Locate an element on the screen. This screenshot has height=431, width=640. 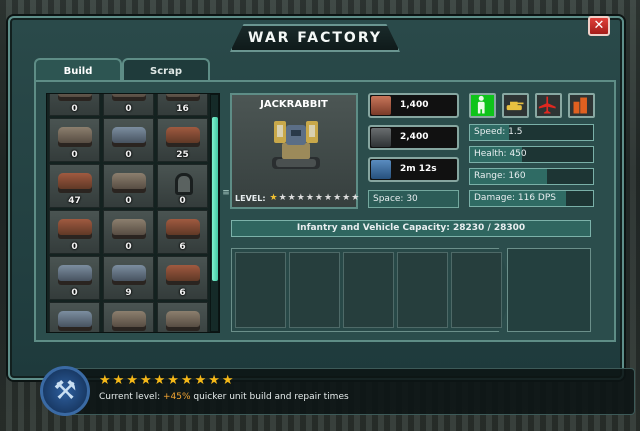
speed-stat: Speed: 1.5 is located at coordinates (531, 132).